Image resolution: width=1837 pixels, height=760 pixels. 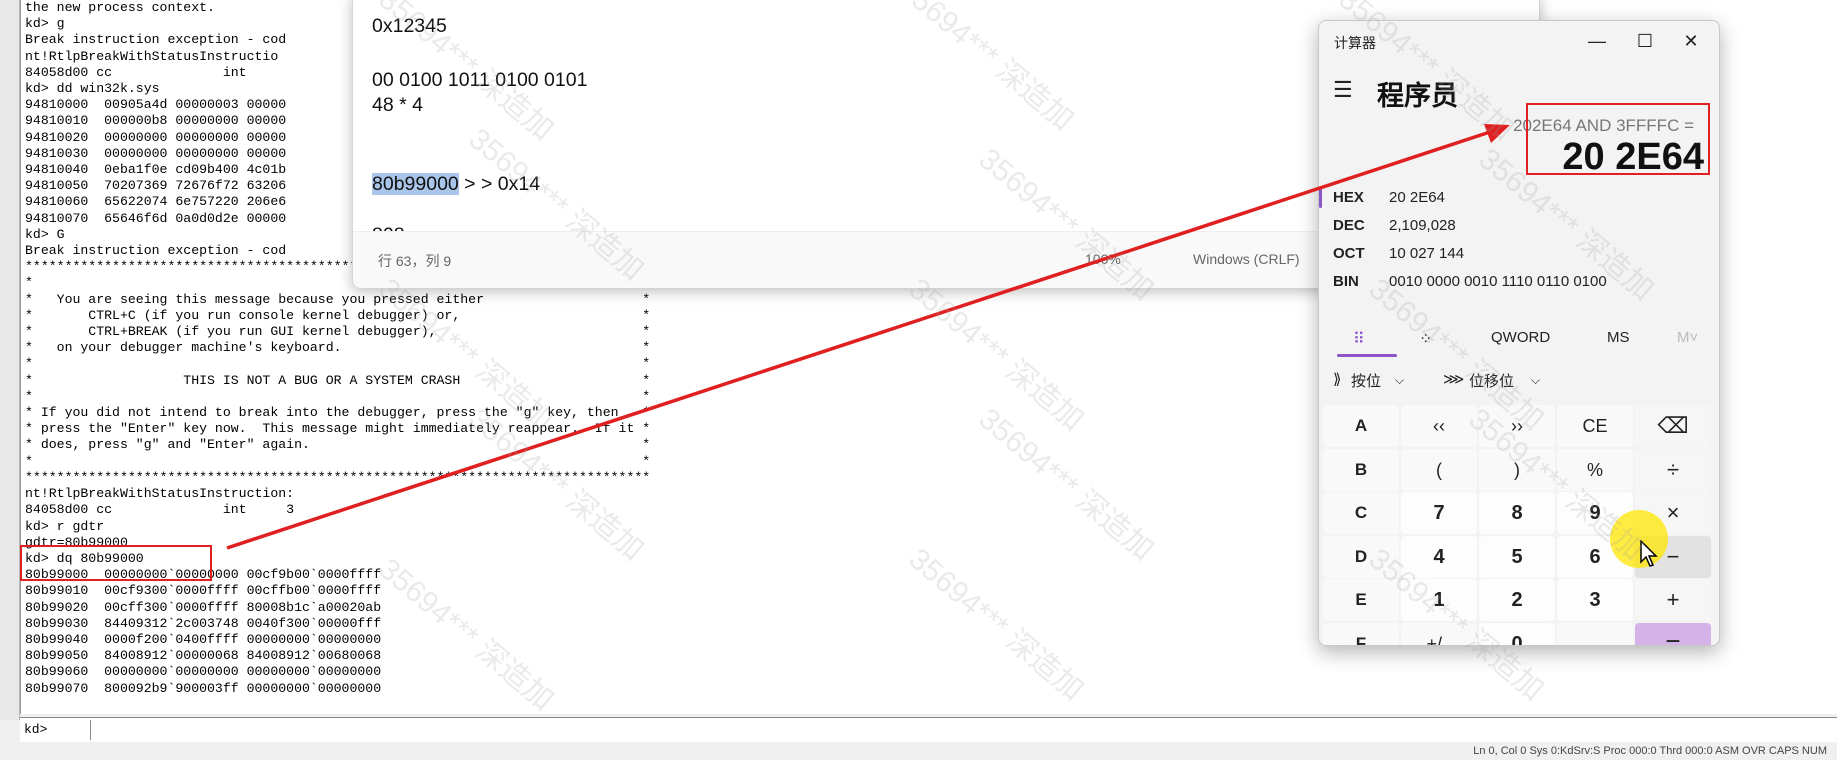 I want to click on highlight-box-dq-command, so click(x=116, y=563).